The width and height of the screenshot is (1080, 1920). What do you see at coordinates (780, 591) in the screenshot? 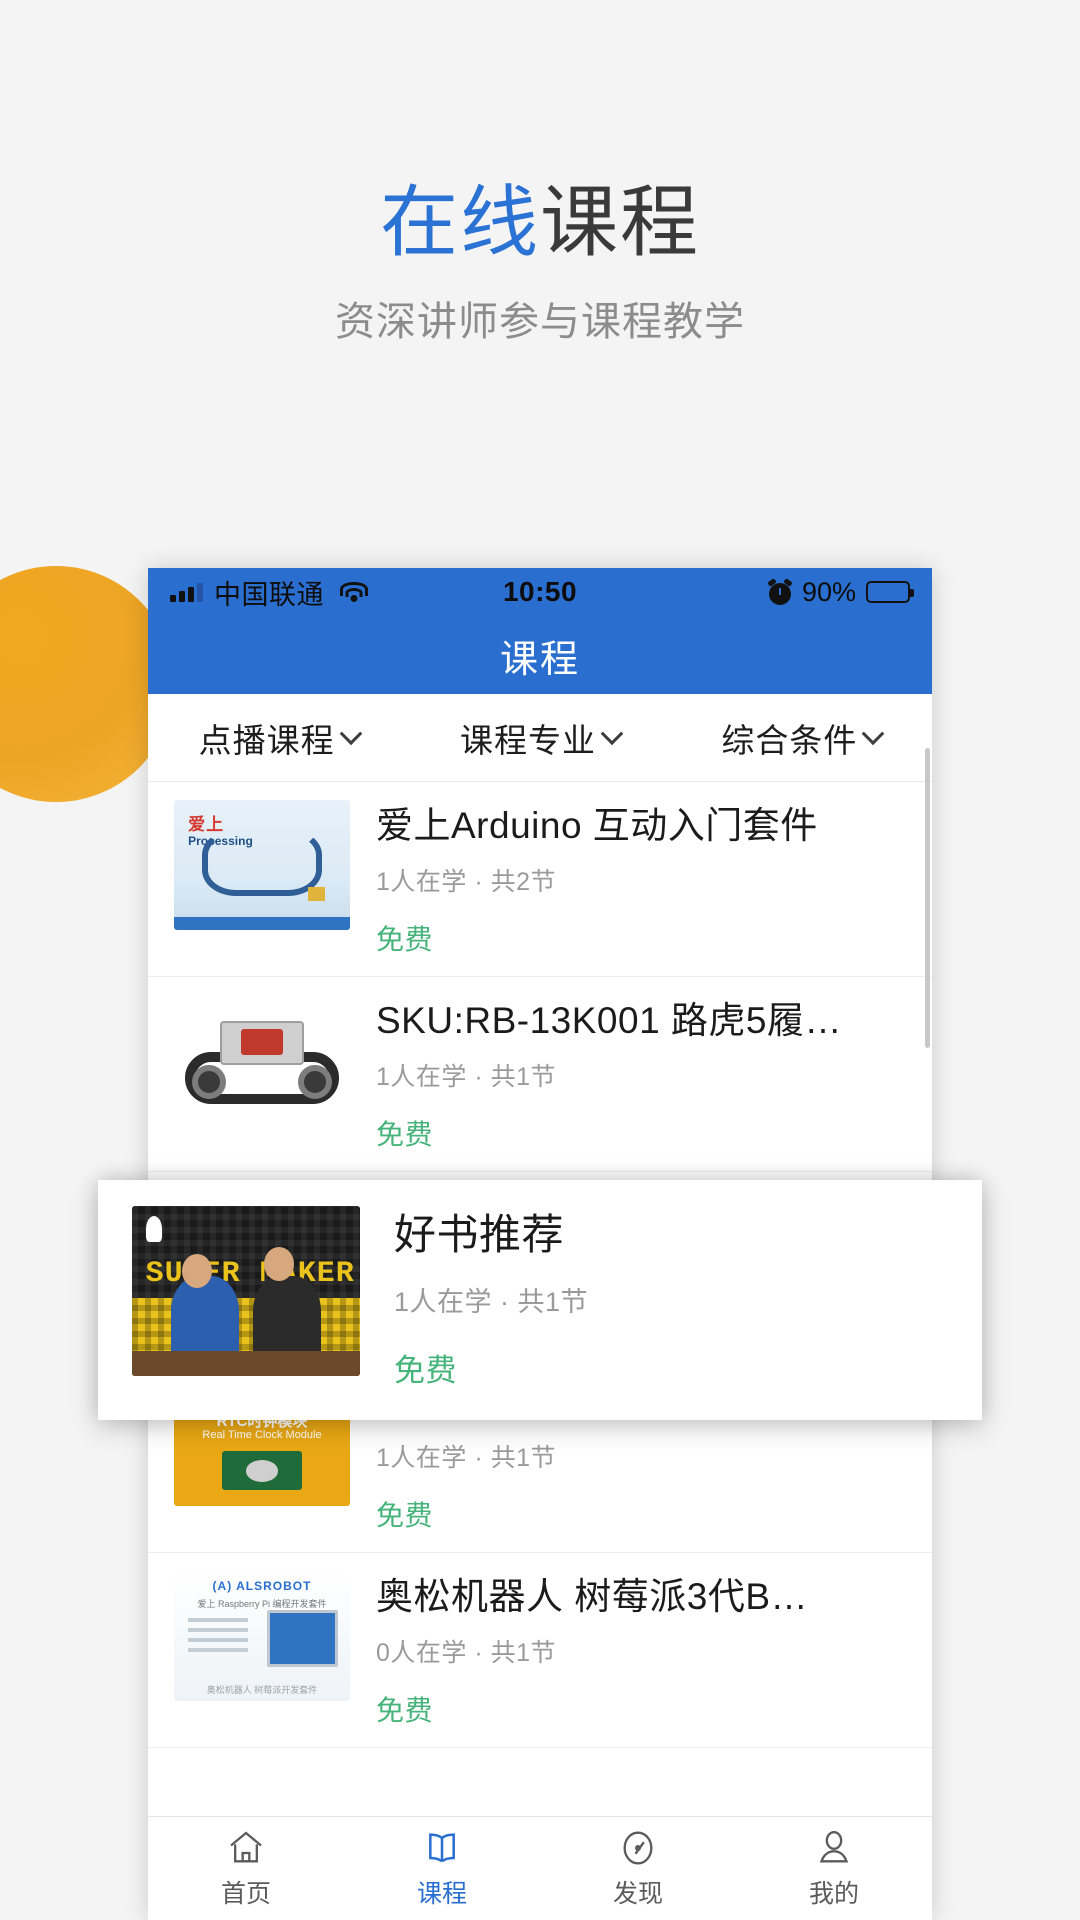
I see `alarm-clock-icon` at bounding box center [780, 591].